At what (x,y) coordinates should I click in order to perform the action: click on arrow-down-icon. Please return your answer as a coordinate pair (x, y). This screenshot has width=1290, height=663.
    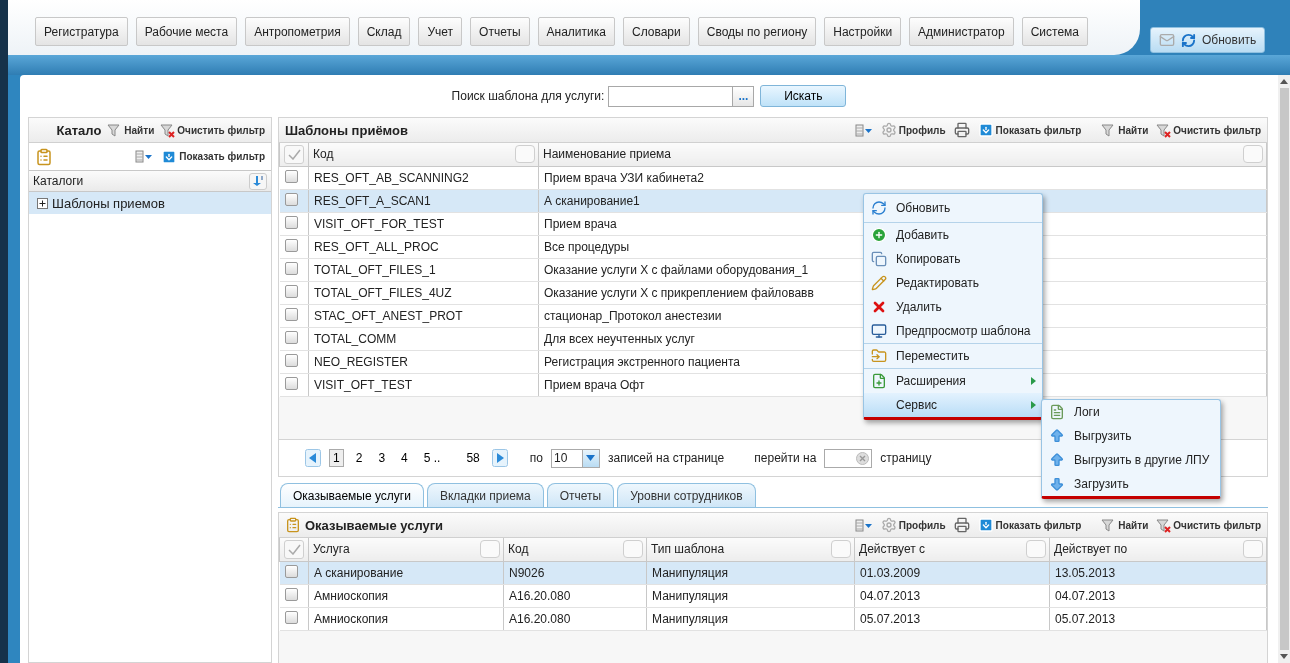
    Looking at the image, I should click on (169, 156).